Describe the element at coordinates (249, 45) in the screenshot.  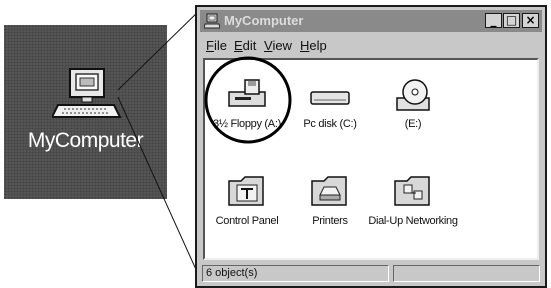
I see `menu-edit-rest: dit` at that location.